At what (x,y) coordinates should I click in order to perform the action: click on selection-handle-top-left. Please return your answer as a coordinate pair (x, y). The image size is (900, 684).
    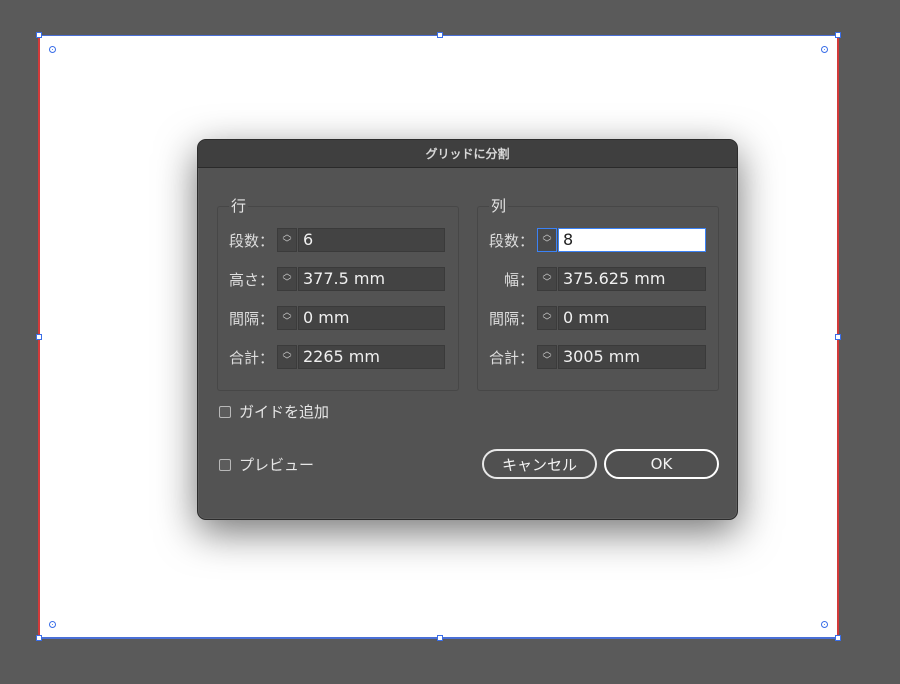
    Looking at the image, I should click on (39, 35).